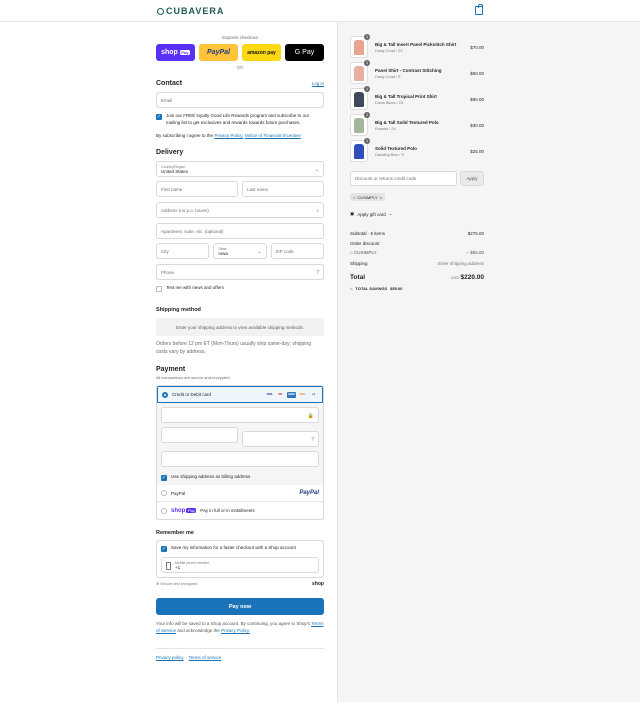 The image size is (640, 702). What do you see at coordinates (240, 565) in the screenshot?
I see `mobile-phone-field: Mobile phone number +1` at bounding box center [240, 565].